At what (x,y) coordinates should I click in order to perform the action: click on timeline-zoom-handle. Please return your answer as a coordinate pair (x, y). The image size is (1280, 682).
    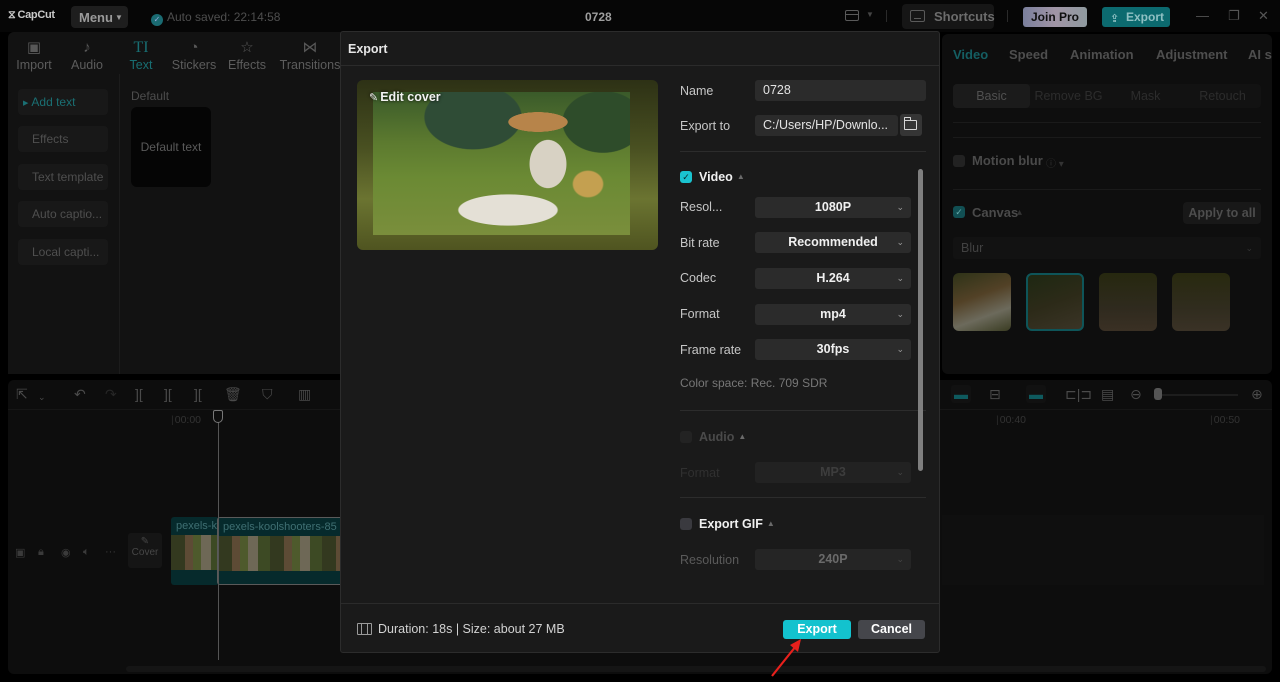
    Looking at the image, I should click on (1158, 394).